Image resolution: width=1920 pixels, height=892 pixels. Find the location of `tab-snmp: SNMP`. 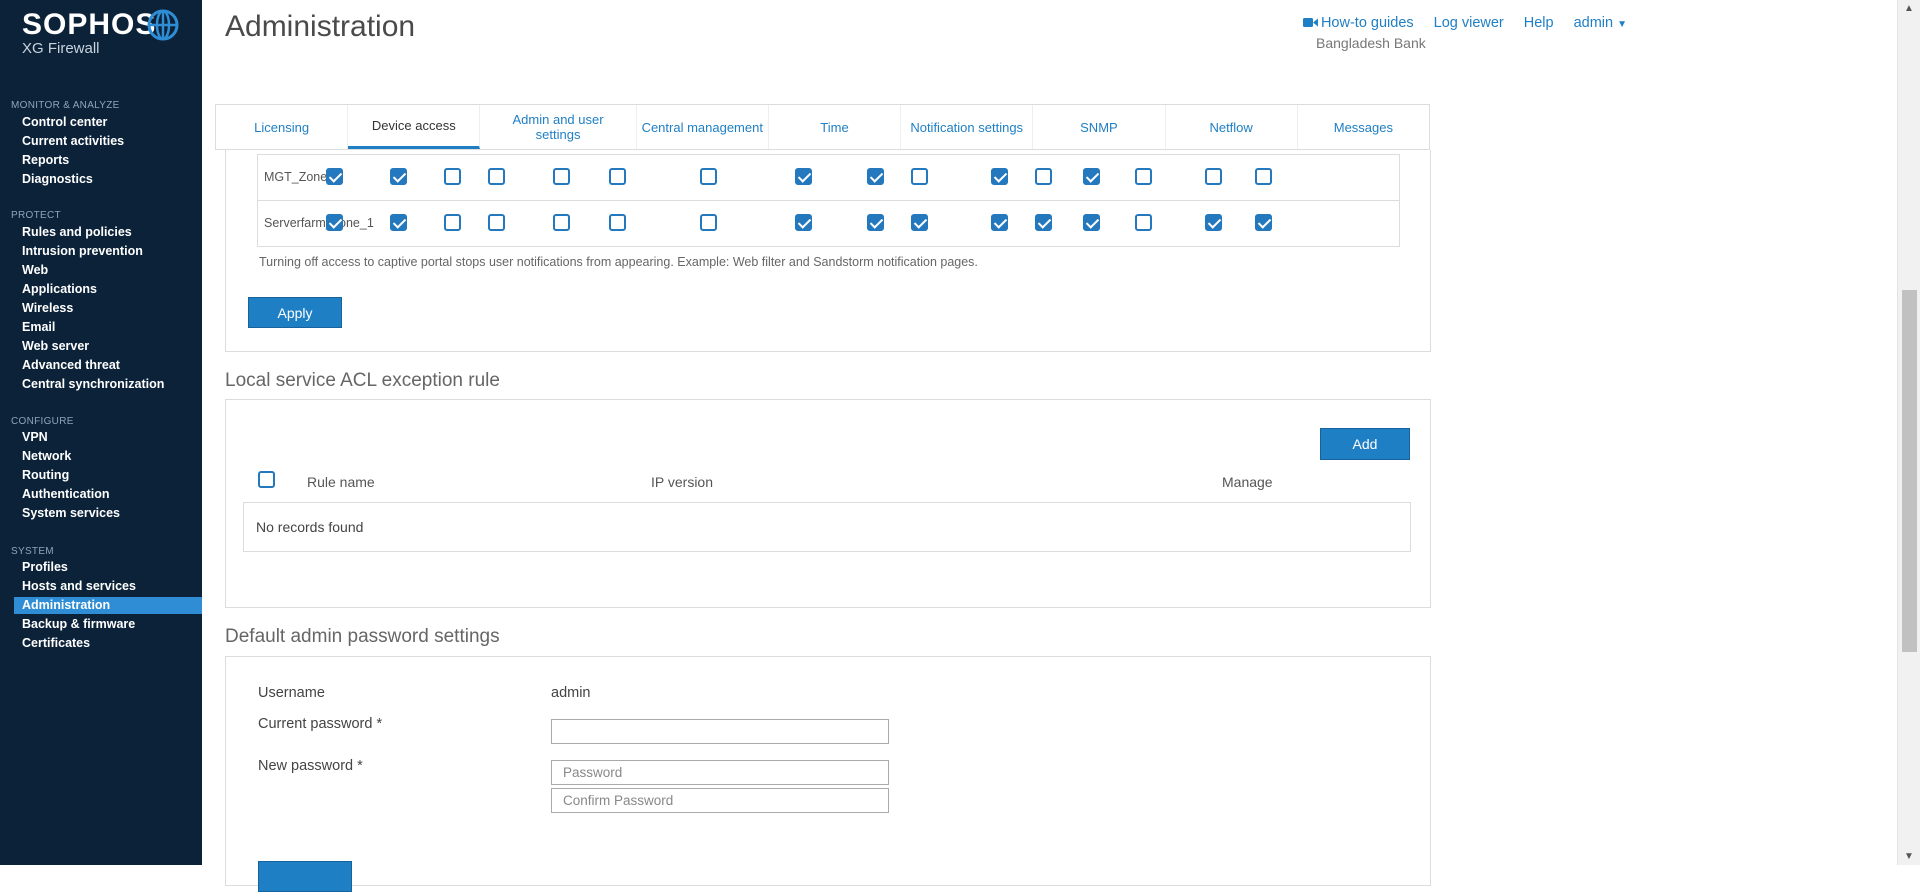

tab-snmp: SNMP is located at coordinates (1099, 127).